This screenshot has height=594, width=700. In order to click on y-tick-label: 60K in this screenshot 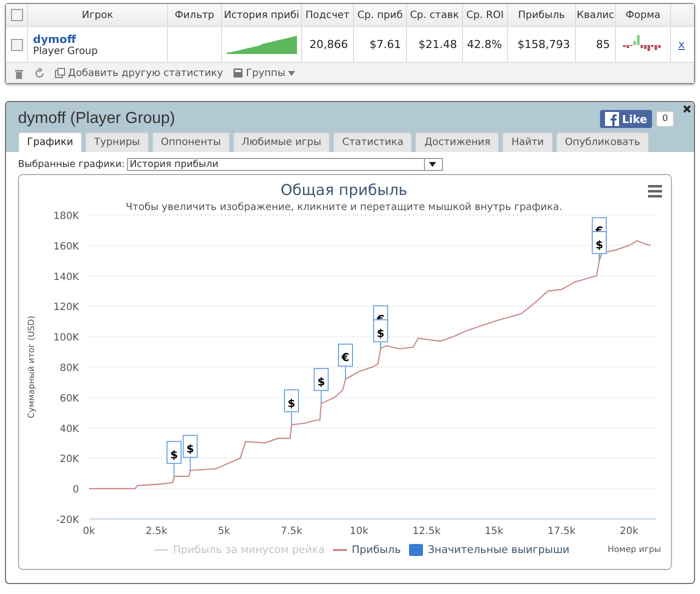, I will do `click(69, 398)`.